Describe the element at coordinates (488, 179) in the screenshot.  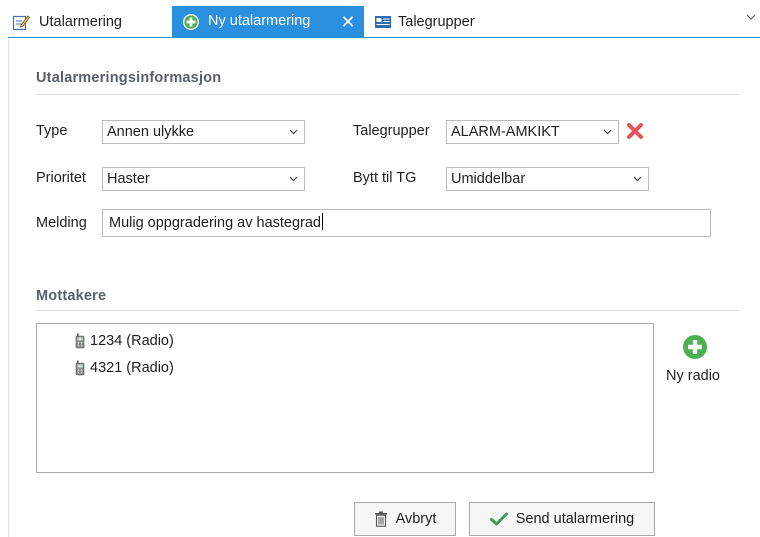
I see `bytt-til-tg-value: Umiddelbar` at that location.